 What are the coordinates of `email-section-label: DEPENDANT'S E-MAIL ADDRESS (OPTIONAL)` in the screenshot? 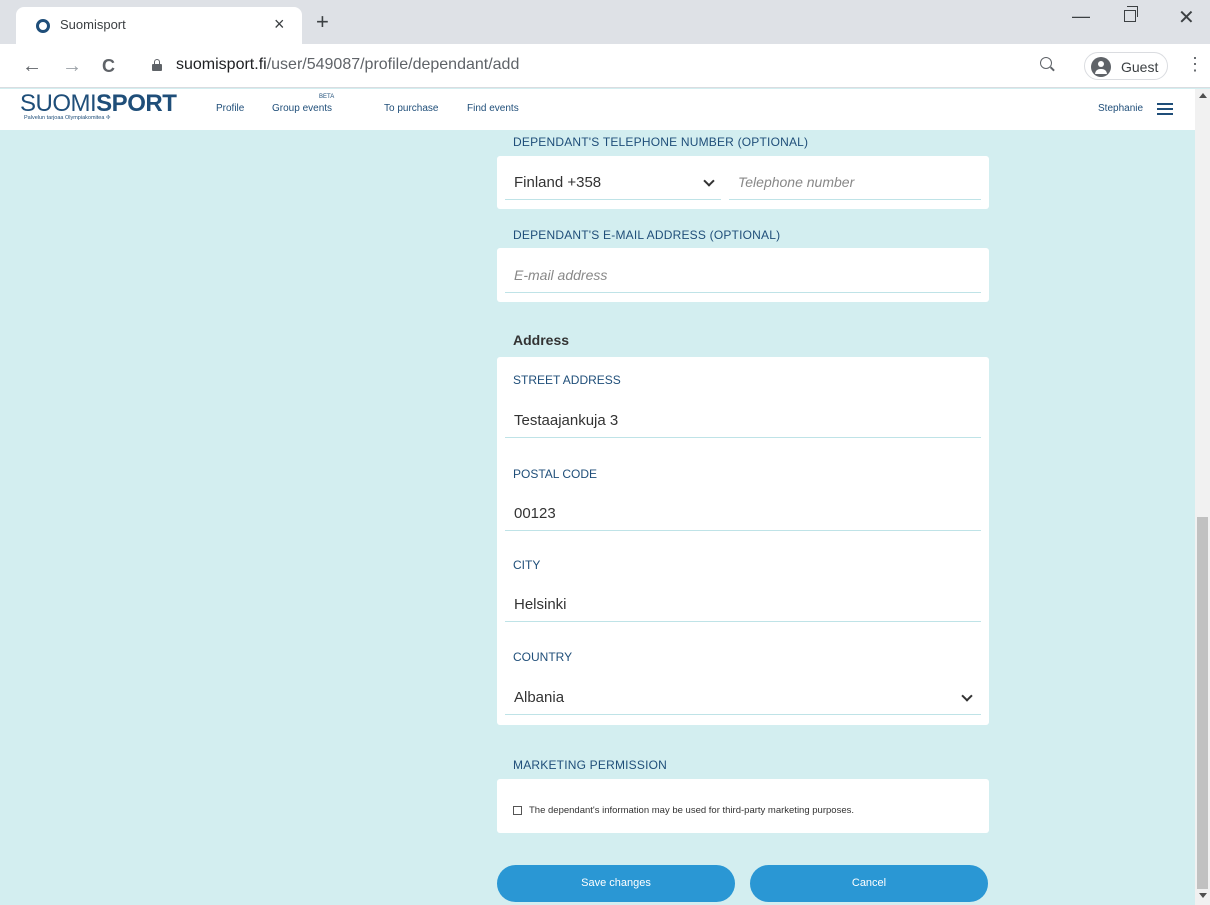 It's located at (647, 235).